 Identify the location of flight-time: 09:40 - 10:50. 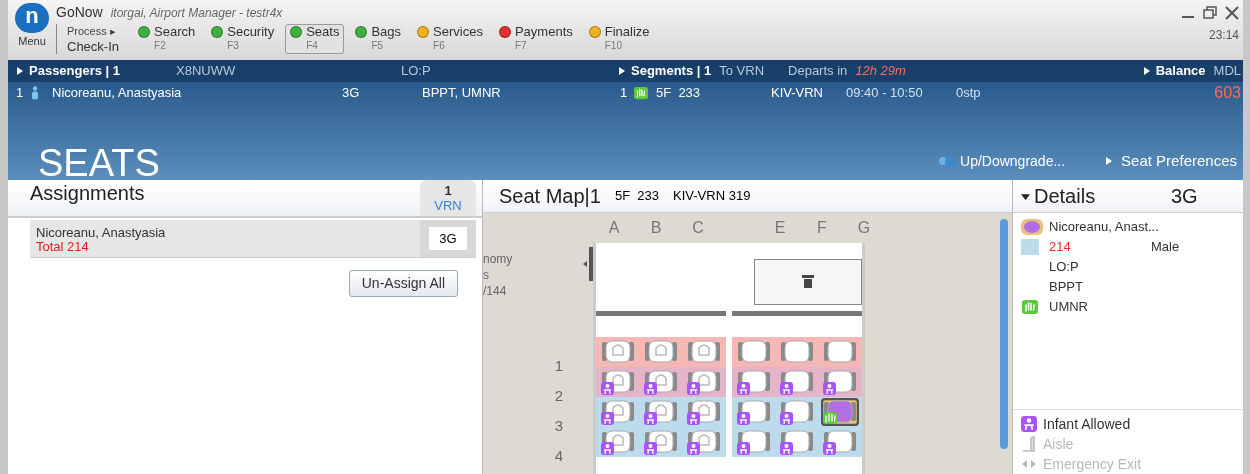
(885, 93).